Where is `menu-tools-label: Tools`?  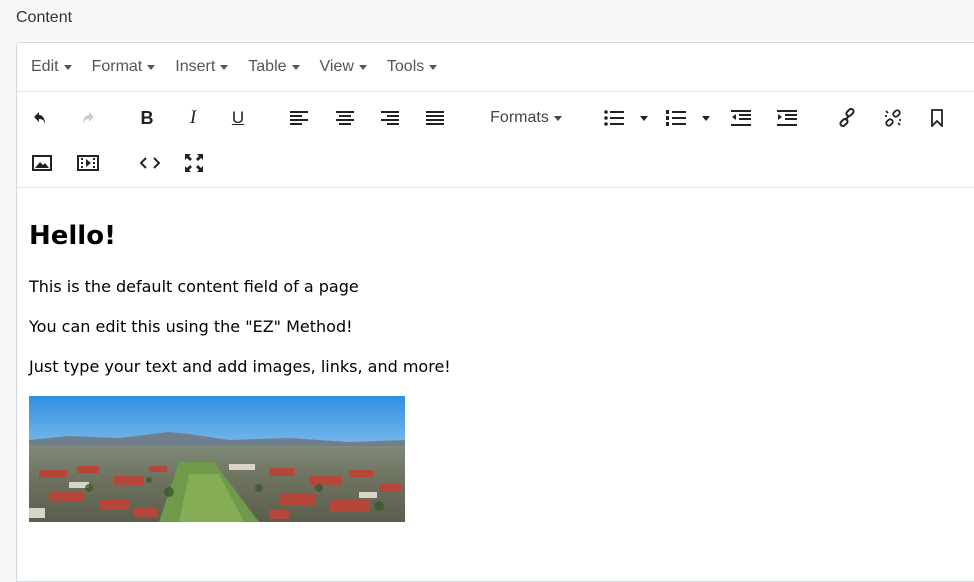
menu-tools-label: Tools is located at coordinates (405, 66).